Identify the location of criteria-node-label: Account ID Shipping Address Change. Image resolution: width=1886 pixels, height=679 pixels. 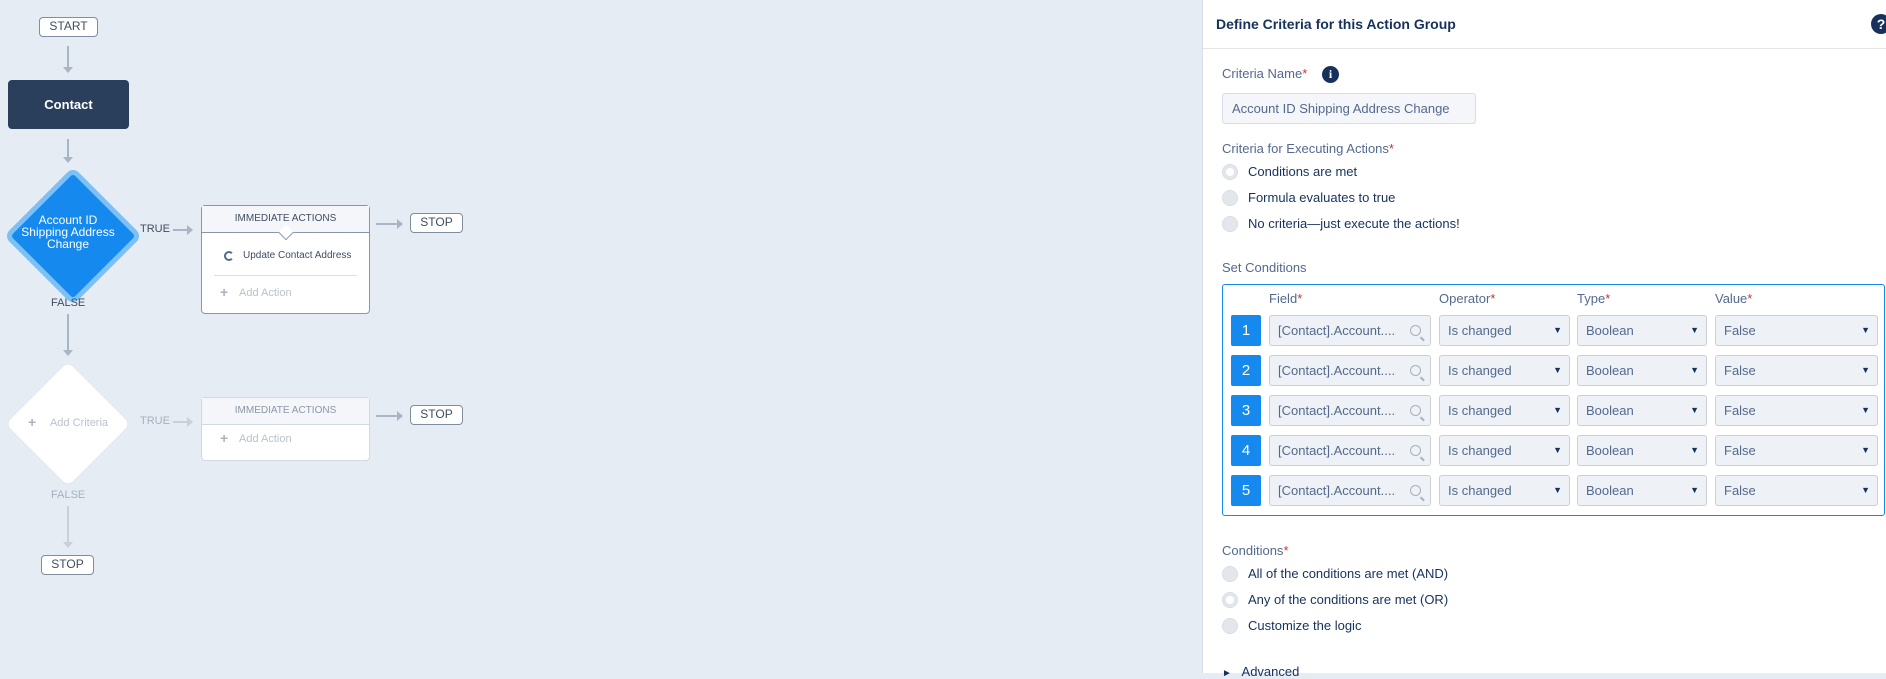
(68, 232).